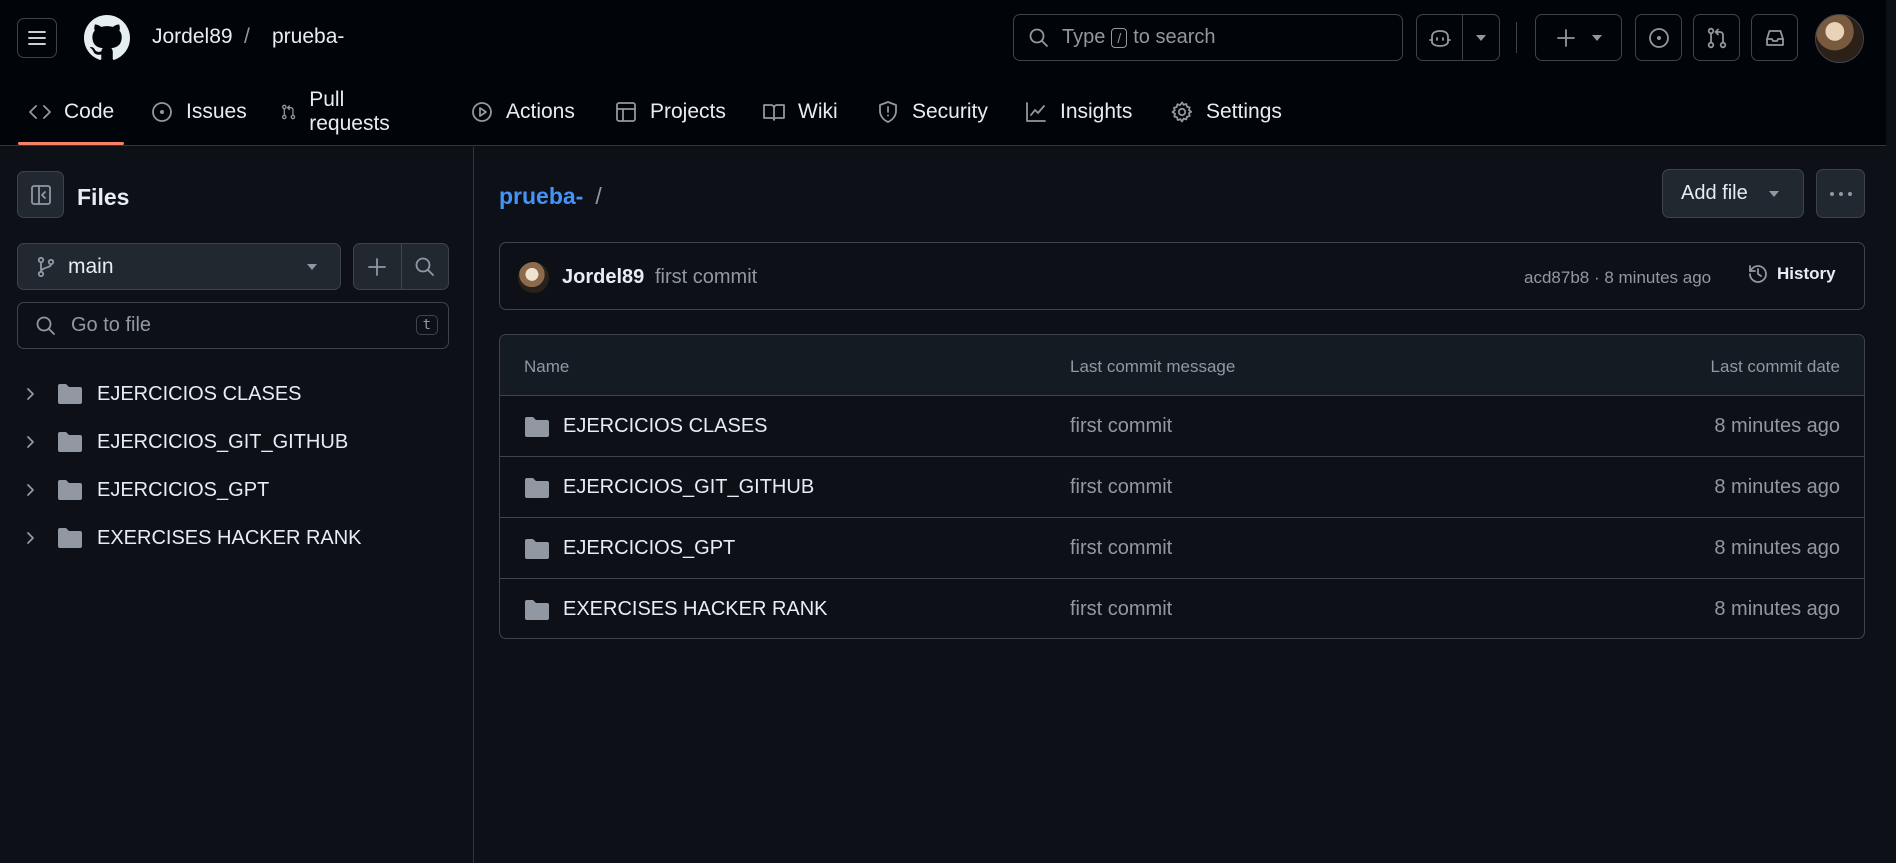 This screenshot has width=1896, height=863. What do you see at coordinates (1758, 274) in the screenshot?
I see `history-icon` at bounding box center [1758, 274].